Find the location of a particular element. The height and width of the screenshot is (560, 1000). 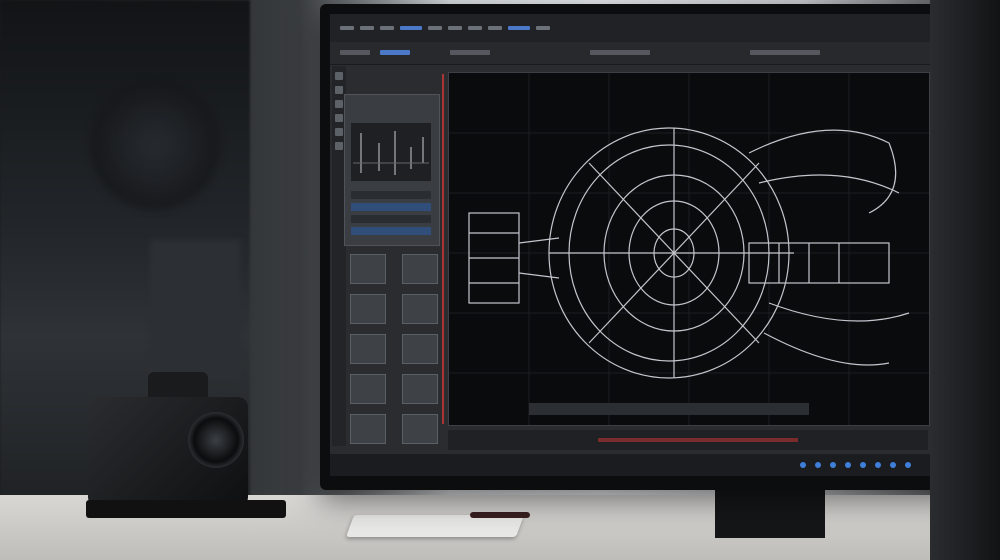

camera is located at coordinates (186, 445).